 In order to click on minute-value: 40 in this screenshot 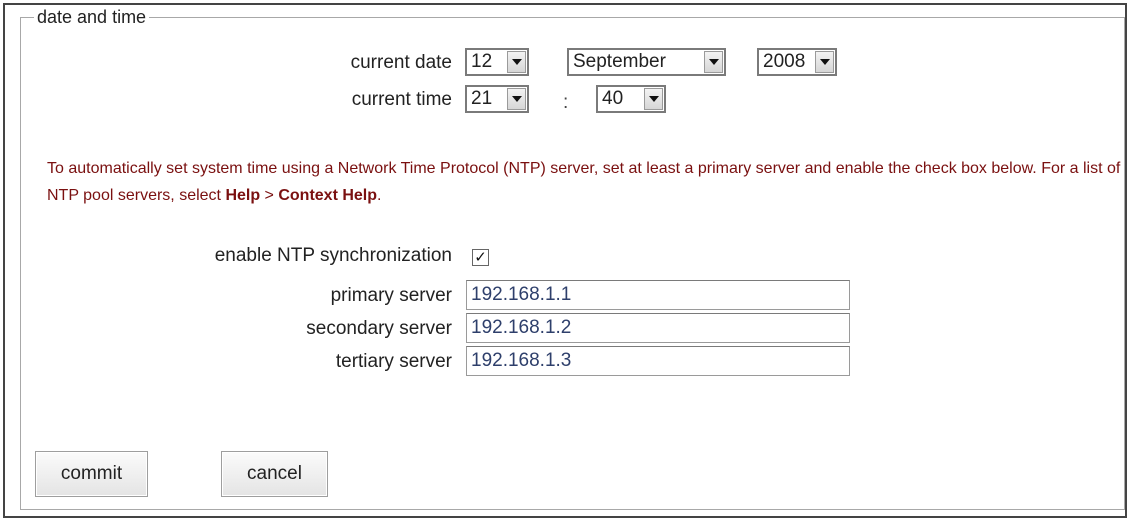, I will do `click(613, 98)`.